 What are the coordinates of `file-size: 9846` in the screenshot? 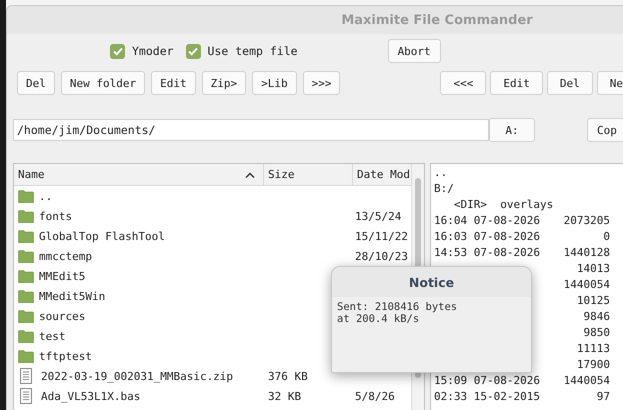 It's located at (596, 316).